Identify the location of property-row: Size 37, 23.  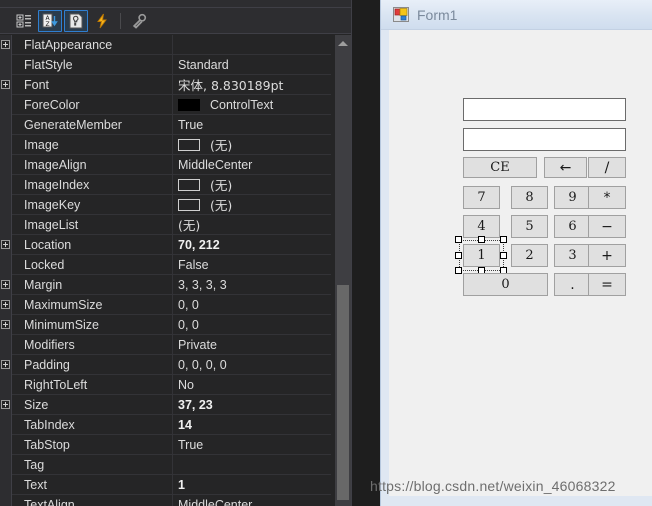
(166, 405).